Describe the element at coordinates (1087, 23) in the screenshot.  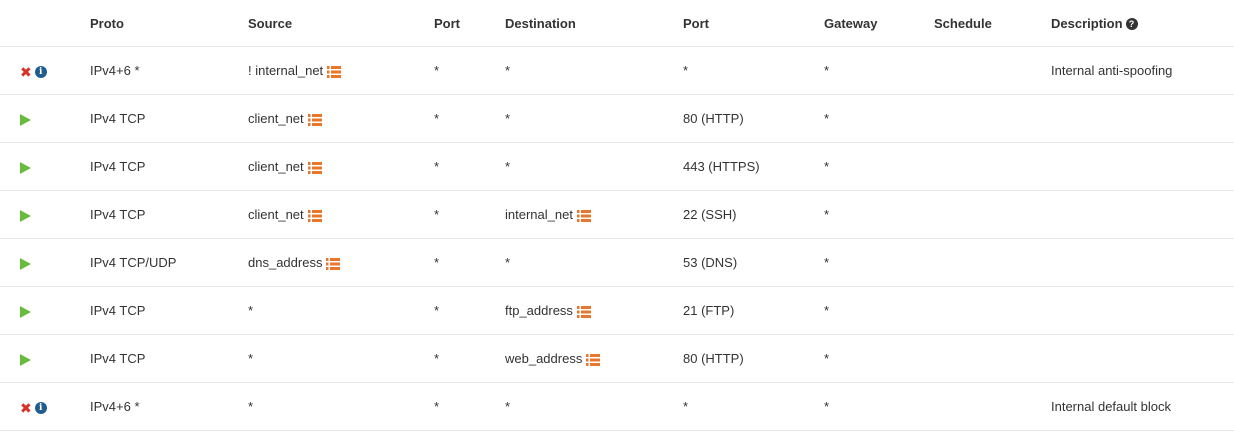
I see `header-description-label: Description` at that location.